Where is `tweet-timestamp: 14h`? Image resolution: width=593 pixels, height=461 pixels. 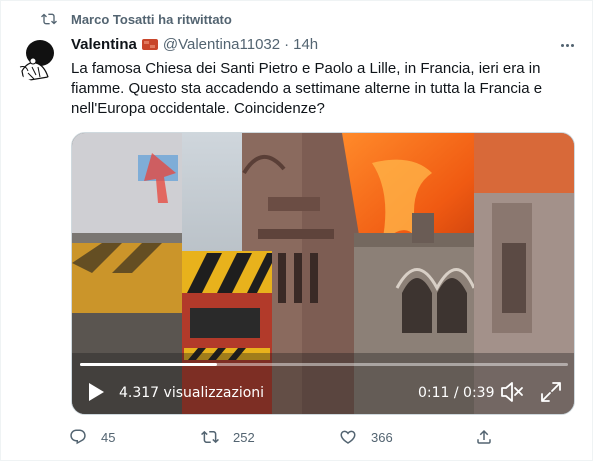 tweet-timestamp: 14h is located at coordinates (305, 44).